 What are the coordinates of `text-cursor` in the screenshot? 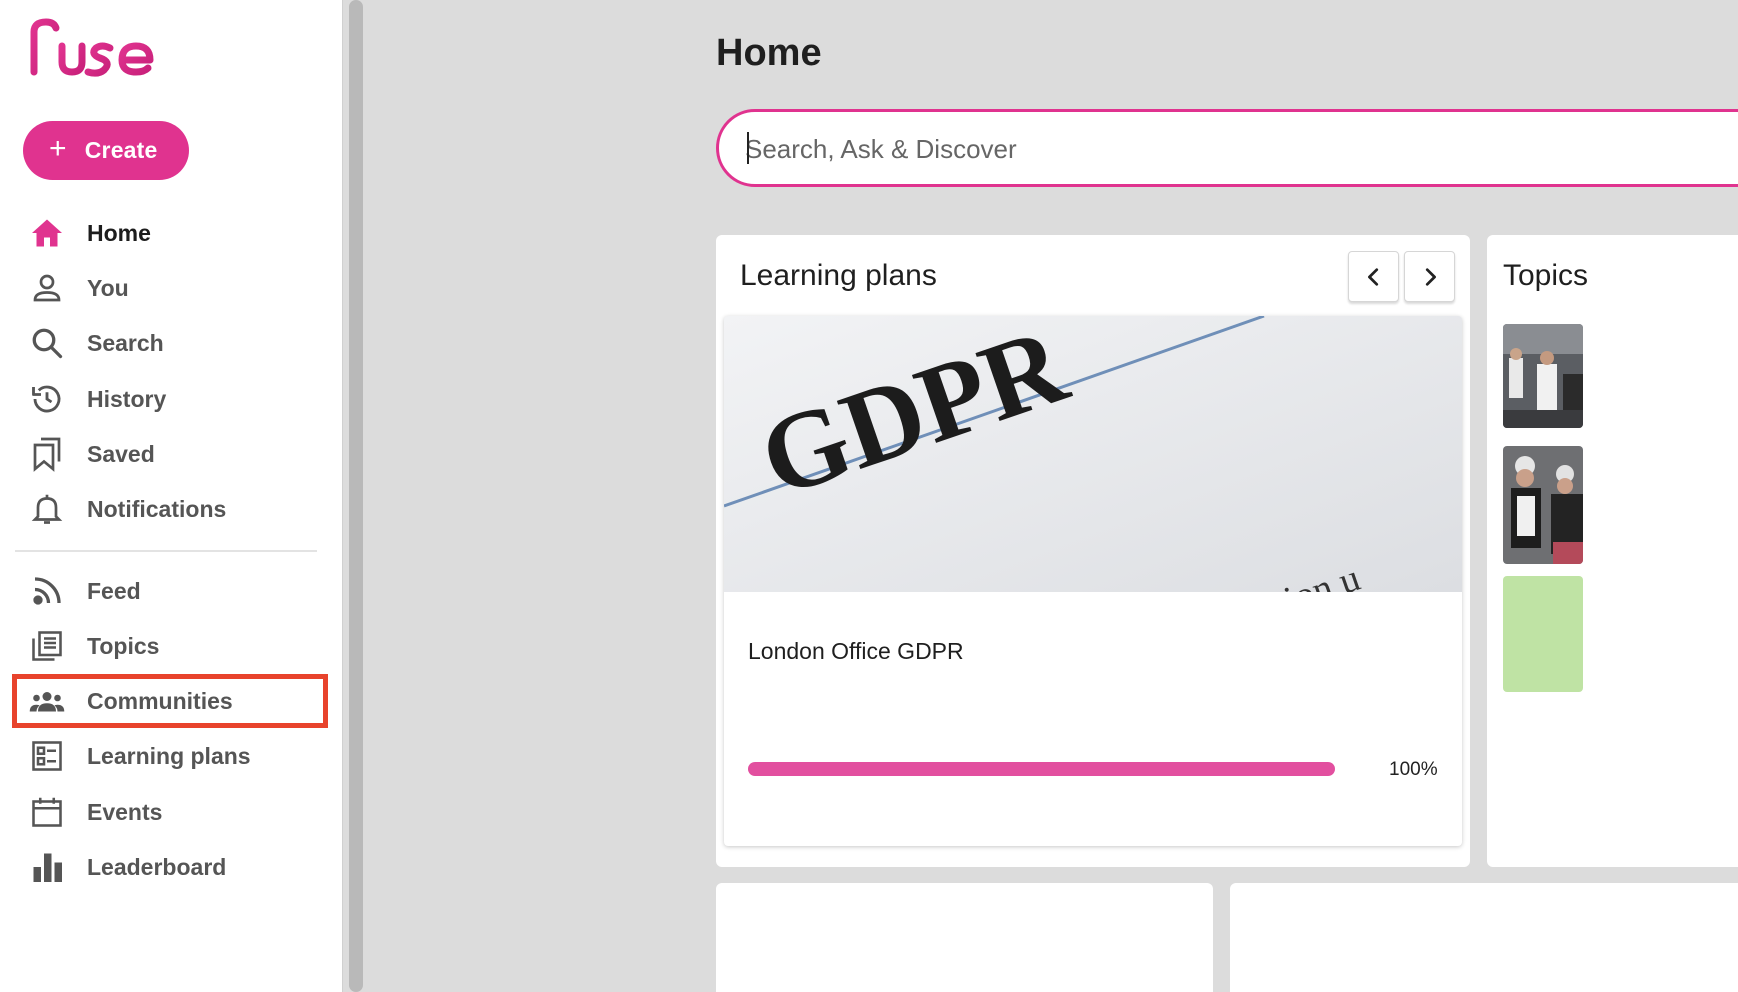 It's located at (748, 148).